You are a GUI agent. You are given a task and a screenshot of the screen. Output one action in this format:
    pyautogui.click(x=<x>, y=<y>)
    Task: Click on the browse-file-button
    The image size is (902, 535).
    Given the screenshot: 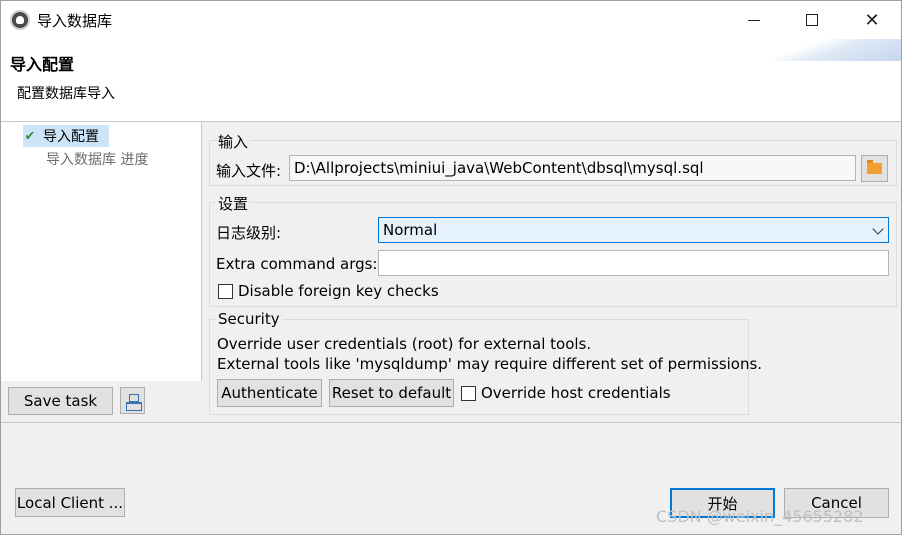 What is the action you would take?
    pyautogui.click(x=874, y=168)
    